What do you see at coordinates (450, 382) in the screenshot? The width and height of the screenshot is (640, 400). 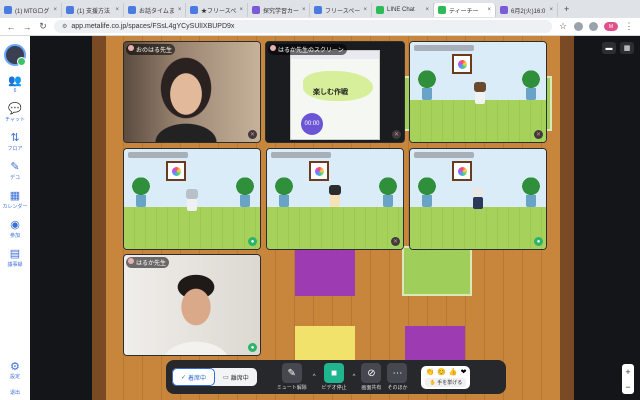 I see `raise-hand-label: 手を挙げる` at bounding box center [450, 382].